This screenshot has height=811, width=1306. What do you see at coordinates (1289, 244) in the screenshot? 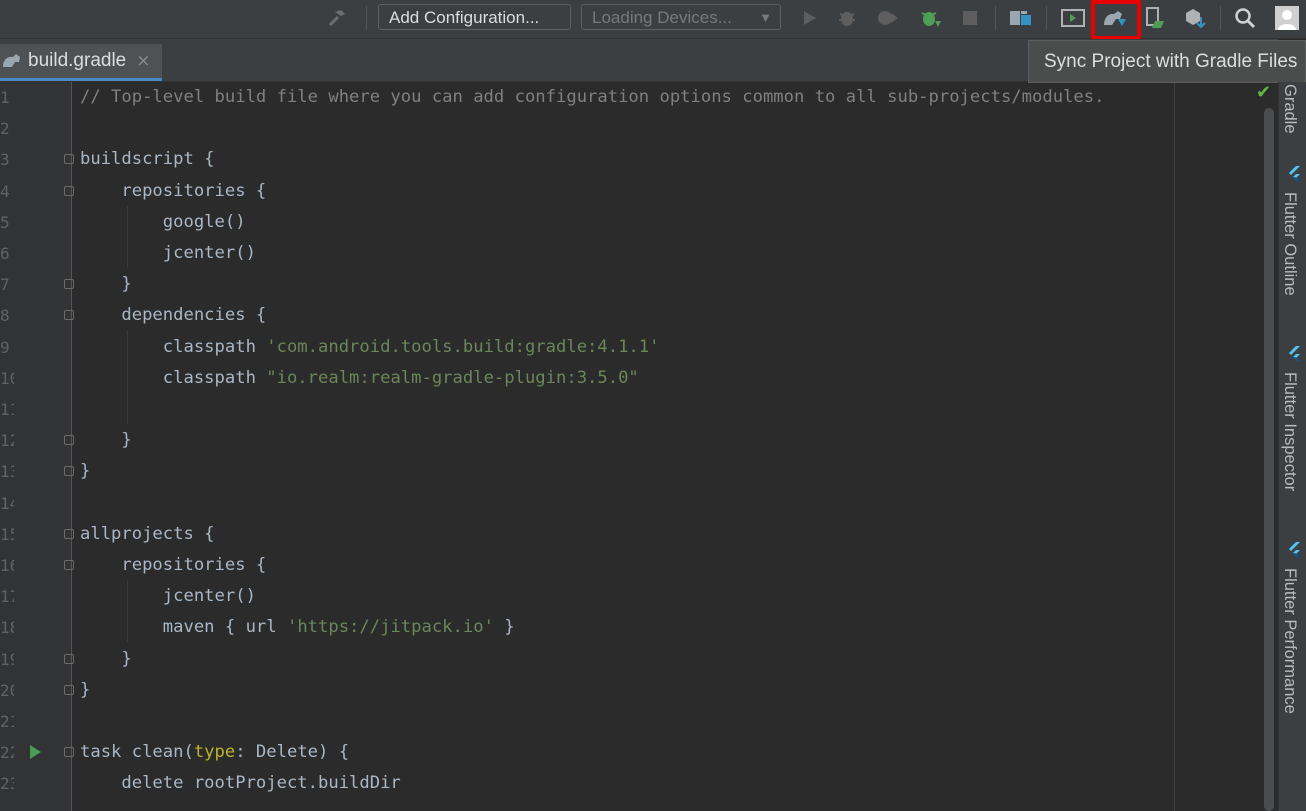
I see `tool-tab-flutter-outline: Flutter Outline` at bounding box center [1289, 244].